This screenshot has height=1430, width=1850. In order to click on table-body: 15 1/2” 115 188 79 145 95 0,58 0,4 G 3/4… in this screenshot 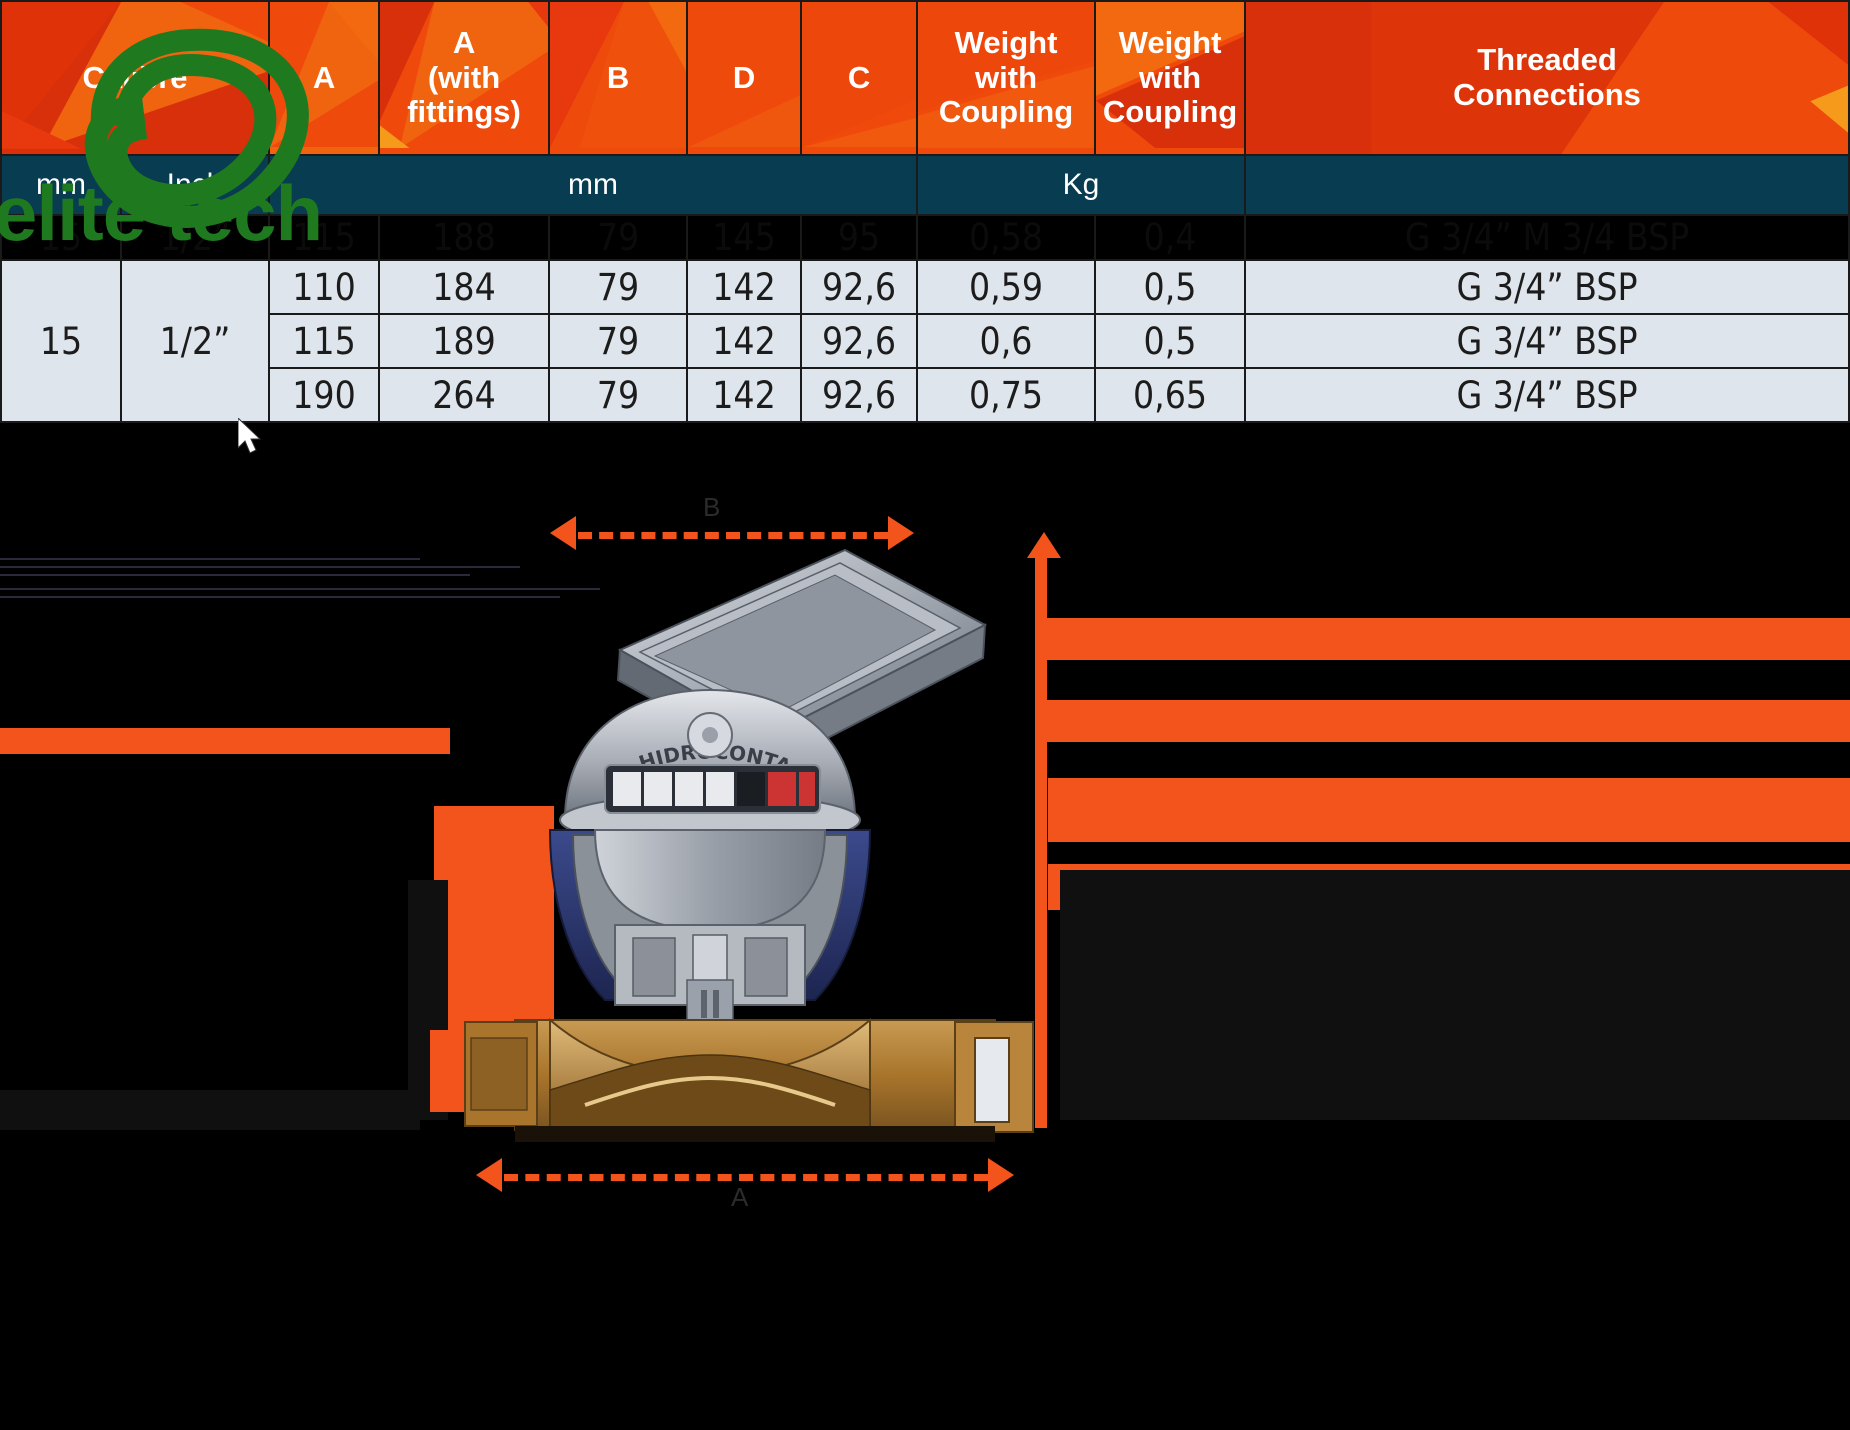, I will do `click(925, 318)`.